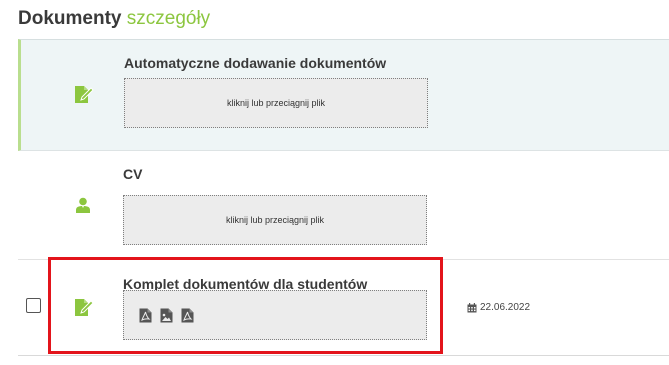 Image resolution: width=669 pixels, height=365 pixels. I want to click on calendar-icon, so click(472, 307).